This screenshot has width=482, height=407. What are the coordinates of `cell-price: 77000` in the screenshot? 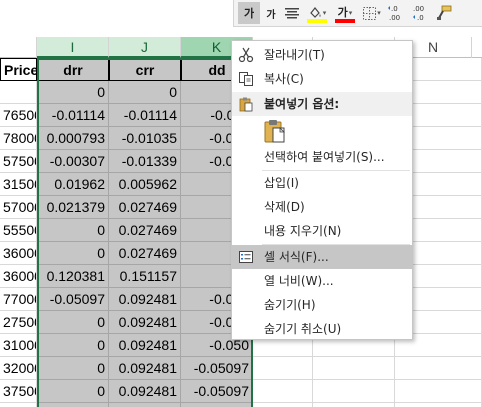 It's located at (18, 299).